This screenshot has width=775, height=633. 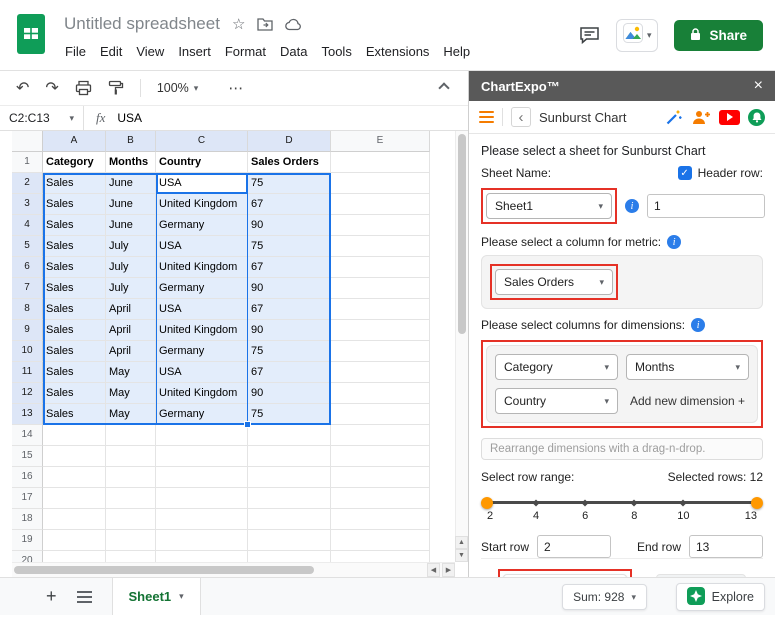 I want to click on row-header-8: 8, so click(x=27, y=309).